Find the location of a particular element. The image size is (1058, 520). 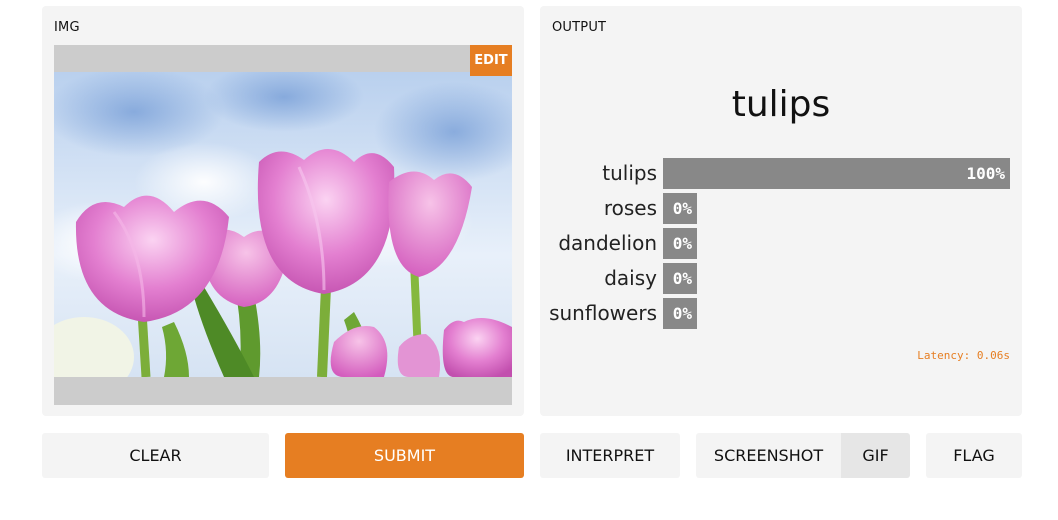

output-panel-title: OUTPUT is located at coordinates (579, 27).